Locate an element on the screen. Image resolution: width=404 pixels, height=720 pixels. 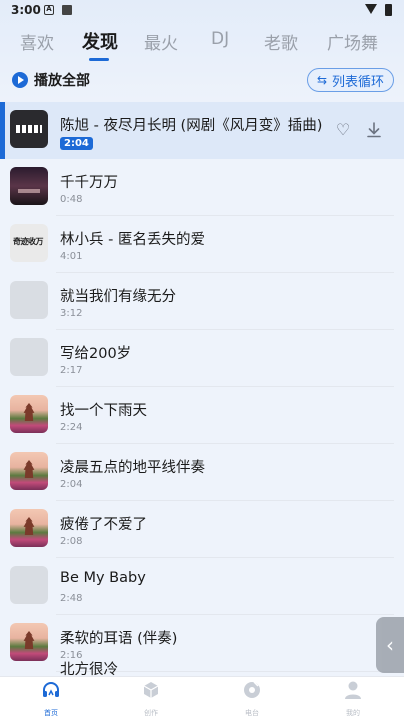
album-art-logo-text: 奇迹收万 is located at coordinates (28, 241).